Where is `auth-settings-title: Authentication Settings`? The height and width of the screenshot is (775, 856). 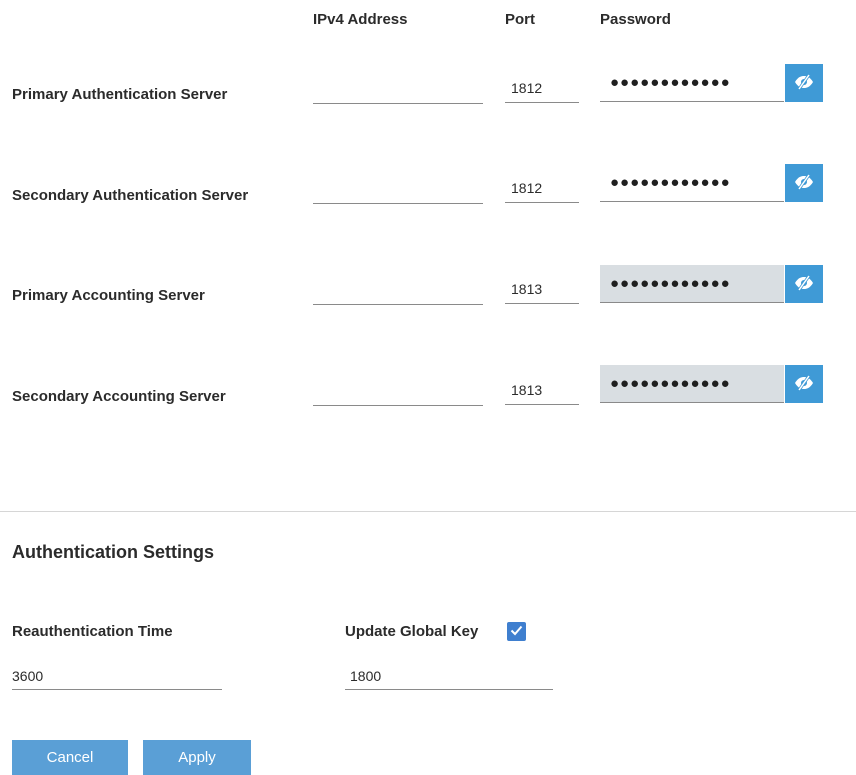 auth-settings-title: Authentication Settings is located at coordinates (113, 552).